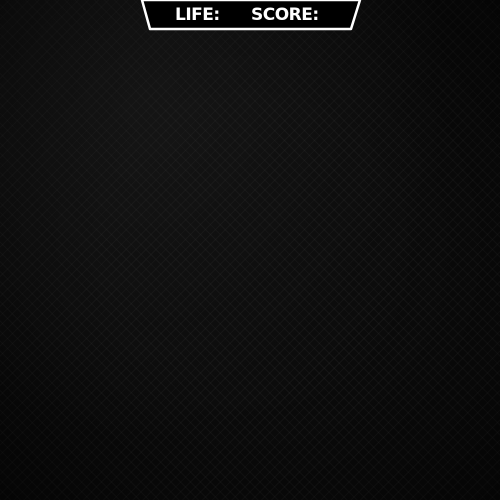  I want to click on hud-panel: LIFE: SCORE:, so click(251, 16).